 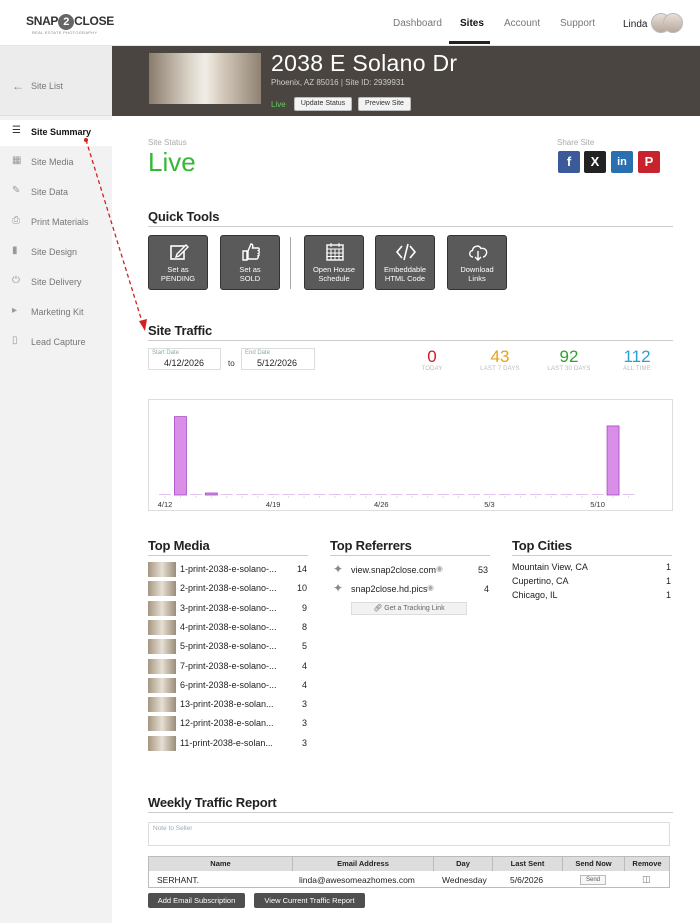 What do you see at coordinates (15, 310) in the screenshot?
I see `megaphone-icon: ▸` at bounding box center [15, 310].